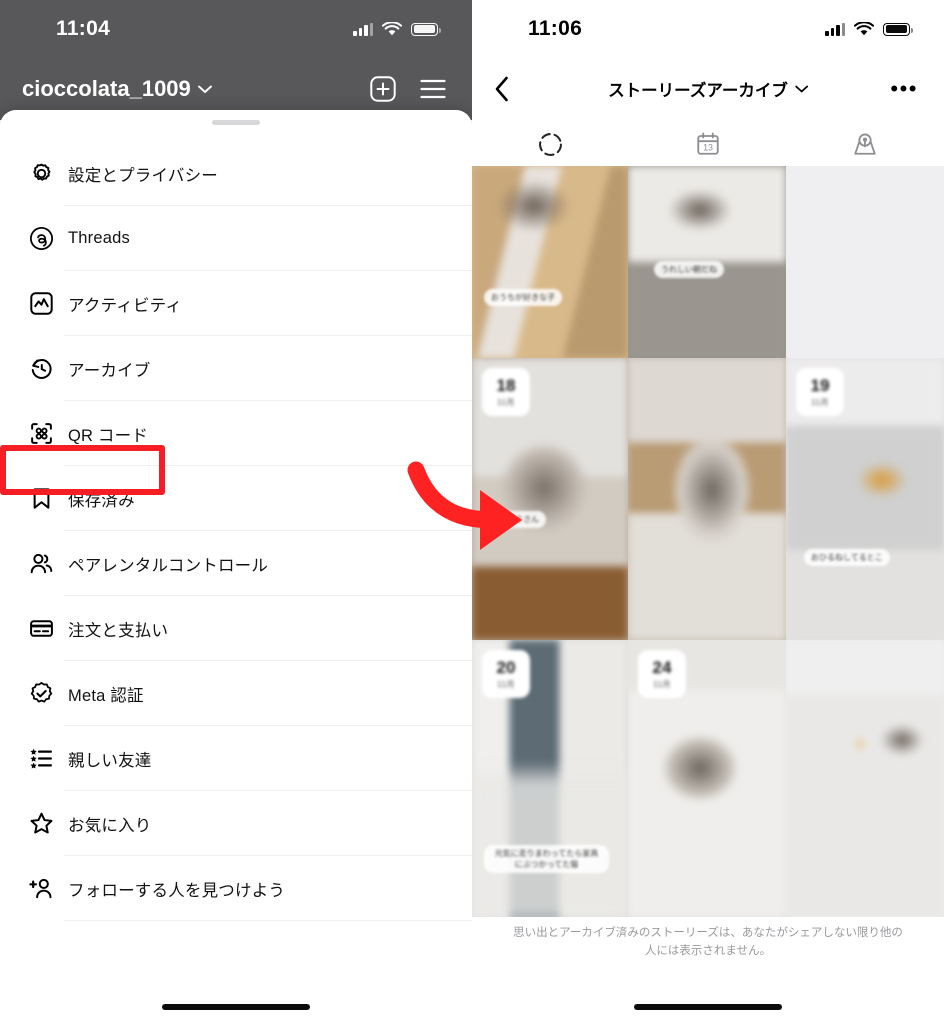  What do you see at coordinates (236, 498) in the screenshot?
I see `menu-item-saved: 保存済み` at bounding box center [236, 498].